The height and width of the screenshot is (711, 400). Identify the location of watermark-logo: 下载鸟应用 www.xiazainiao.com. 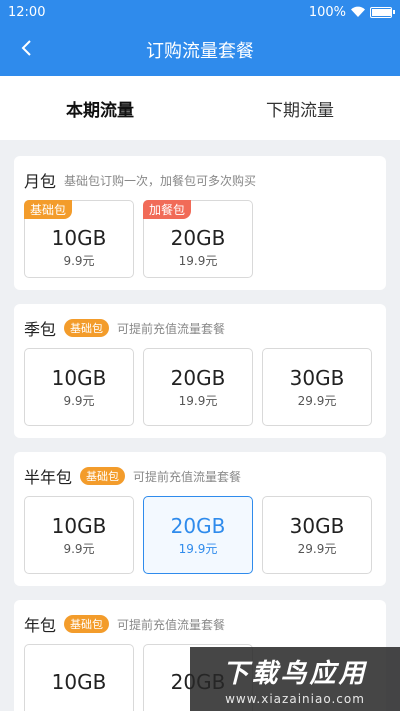
(295, 679).